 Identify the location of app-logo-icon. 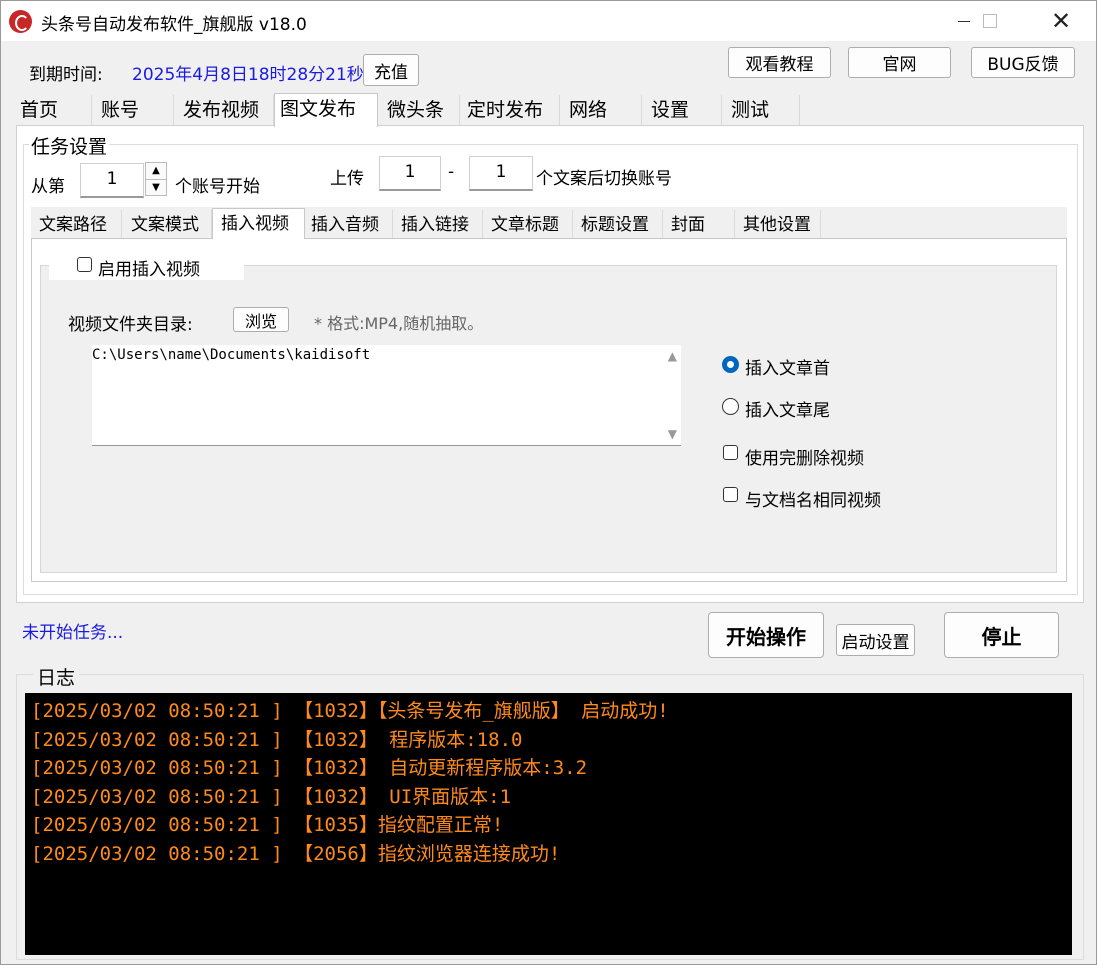
(20, 21).